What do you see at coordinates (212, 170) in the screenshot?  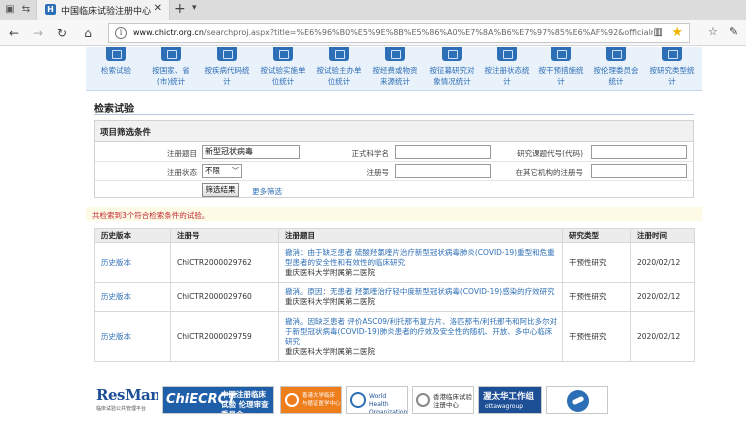 I see `status-select-value: 不限` at bounding box center [212, 170].